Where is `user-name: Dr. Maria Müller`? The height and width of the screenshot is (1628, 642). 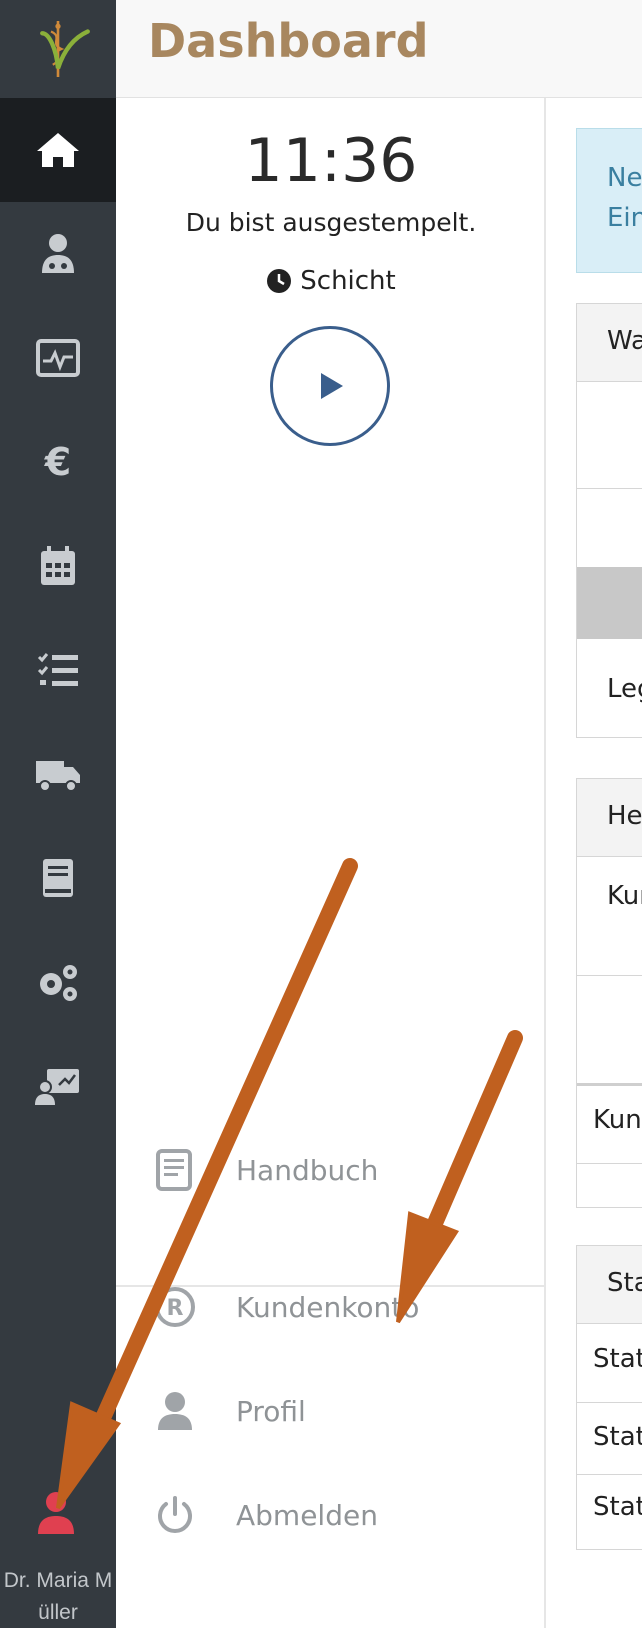 user-name: Dr. Maria Müller is located at coordinates (58, 1596).